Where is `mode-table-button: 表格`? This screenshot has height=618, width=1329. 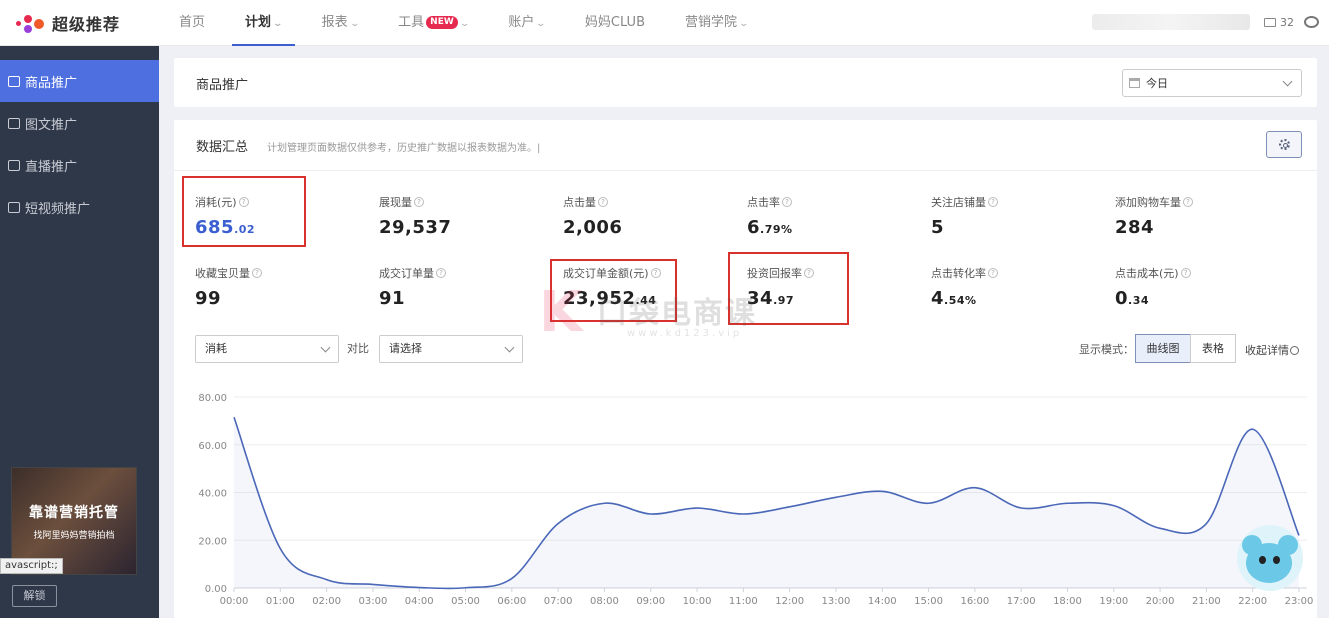 mode-table-button: 表格 is located at coordinates (1213, 348).